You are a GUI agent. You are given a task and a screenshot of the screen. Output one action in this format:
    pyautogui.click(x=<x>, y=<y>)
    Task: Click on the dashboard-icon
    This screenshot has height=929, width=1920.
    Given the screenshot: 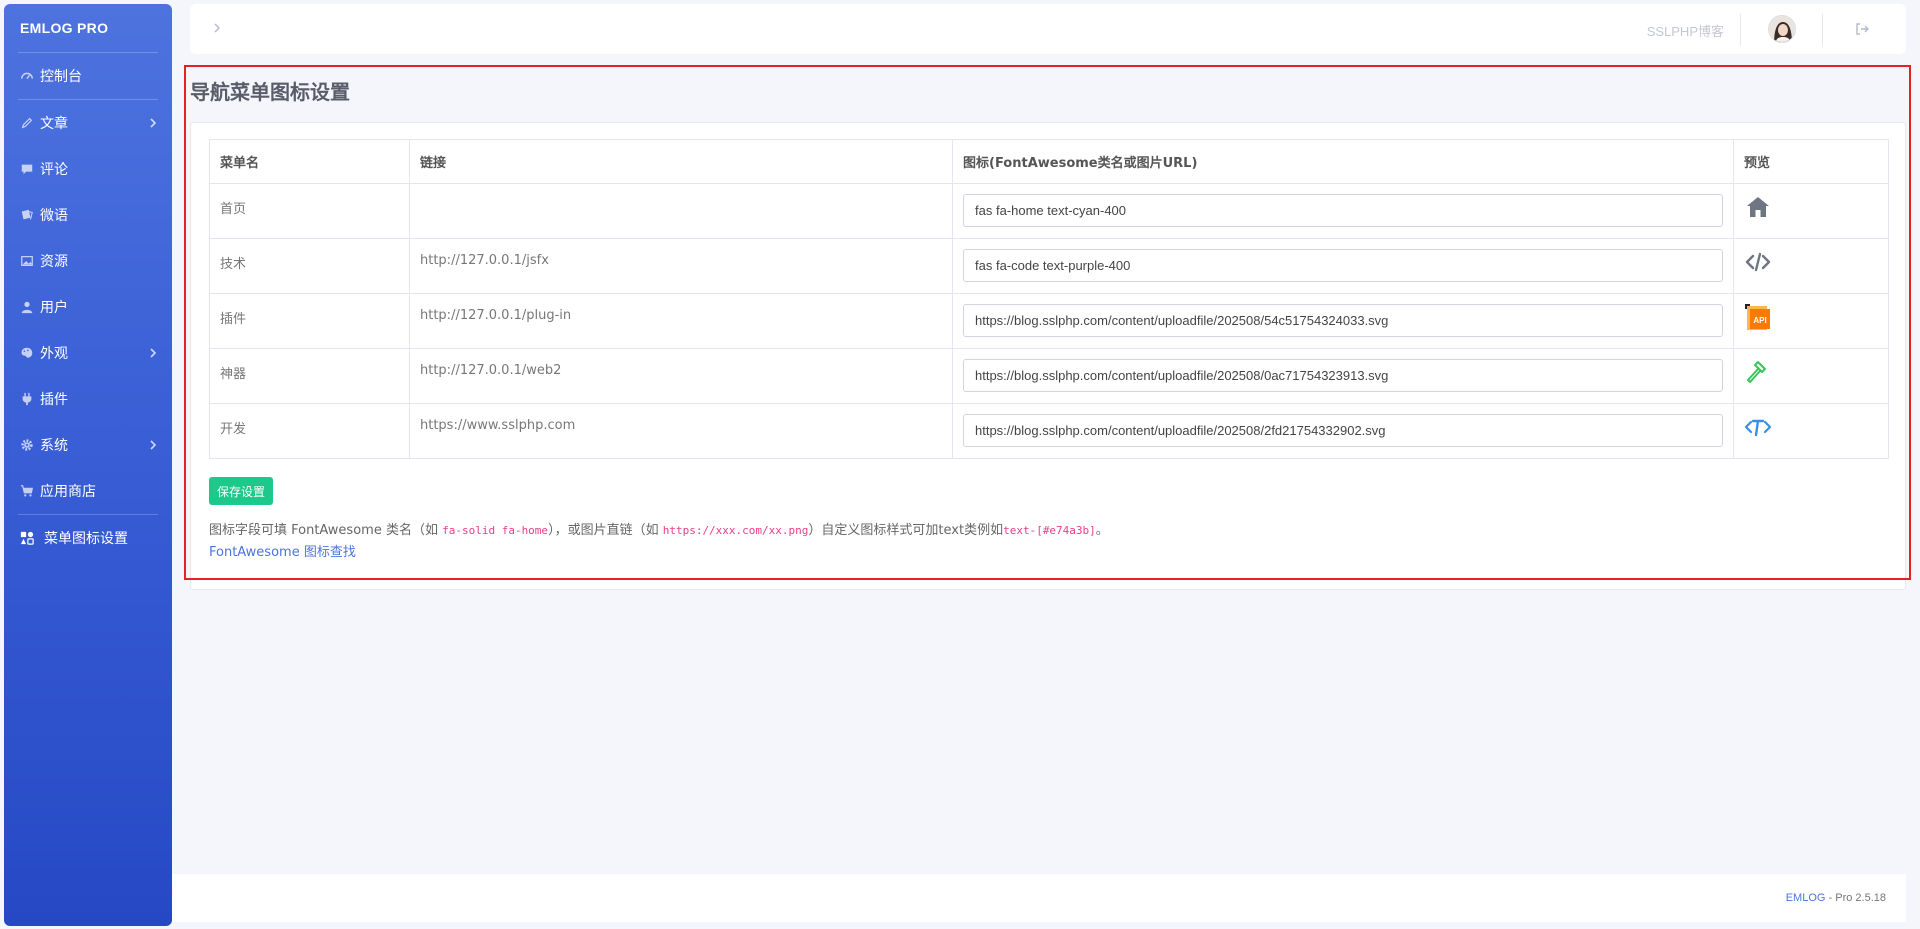 What is the action you would take?
    pyautogui.click(x=27, y=76)
    